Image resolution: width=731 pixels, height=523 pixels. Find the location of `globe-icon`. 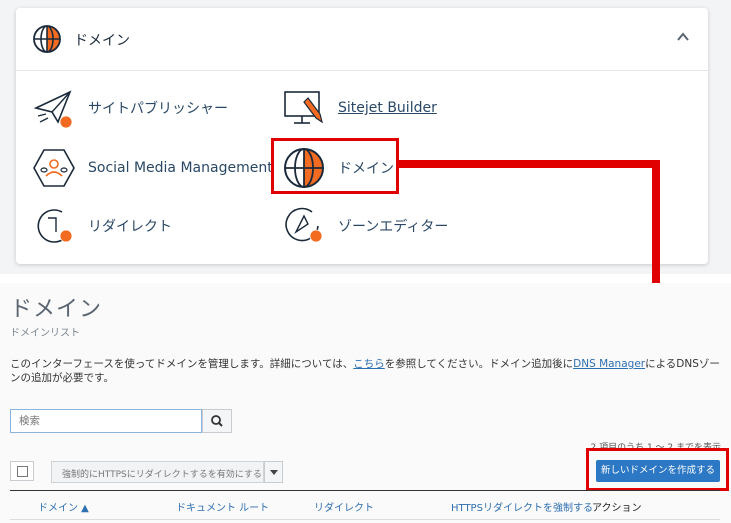

globe-icon is located at coordinates (47, 39).